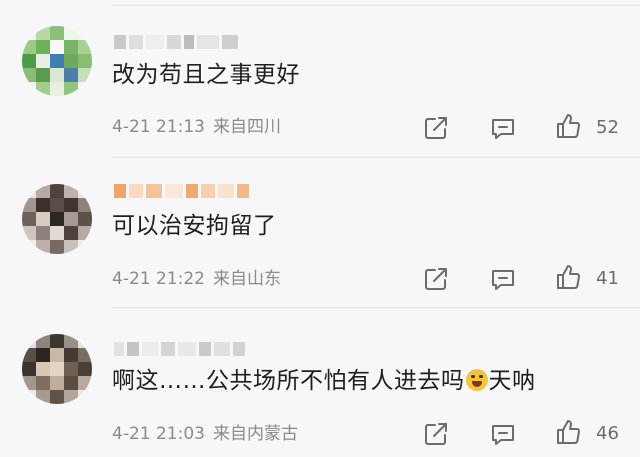  Describe the element at coordinates (288, 381) in the screenshot. I see `comment-text-main: 啊这……公共场所不怕有人进去吗` at that location.